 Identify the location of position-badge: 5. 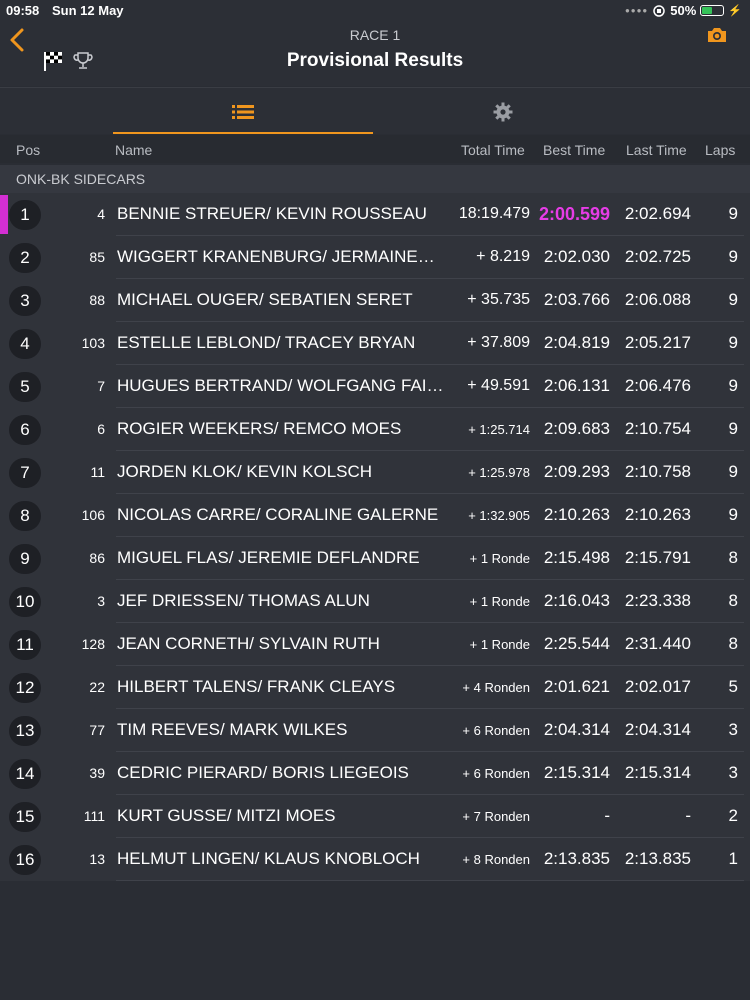
(25, 387).